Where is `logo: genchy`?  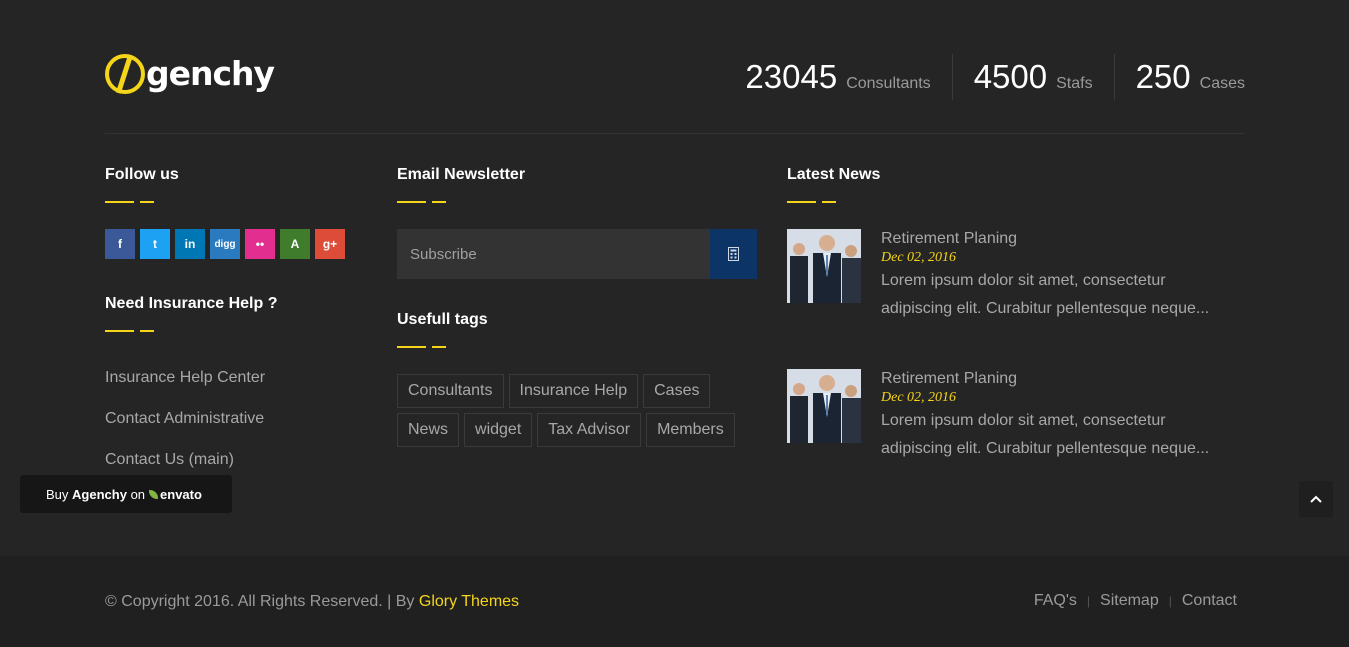
logo: genchy is located at coordinates (190, 74).